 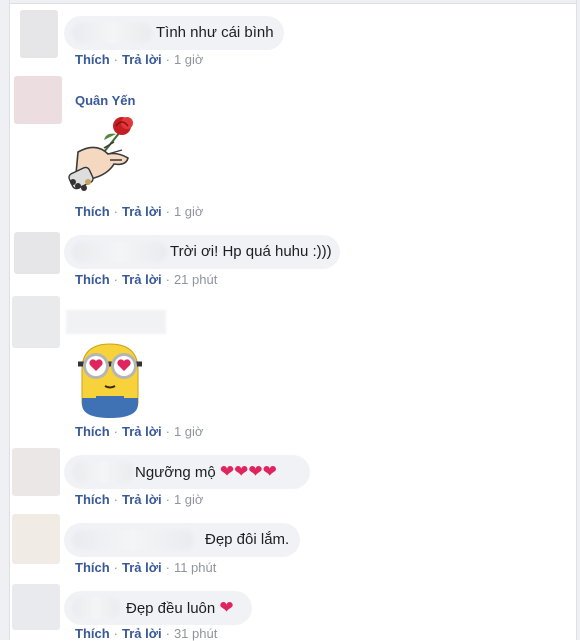 I want to click on timestamp: 31 phút, so click(x=195, y=633).